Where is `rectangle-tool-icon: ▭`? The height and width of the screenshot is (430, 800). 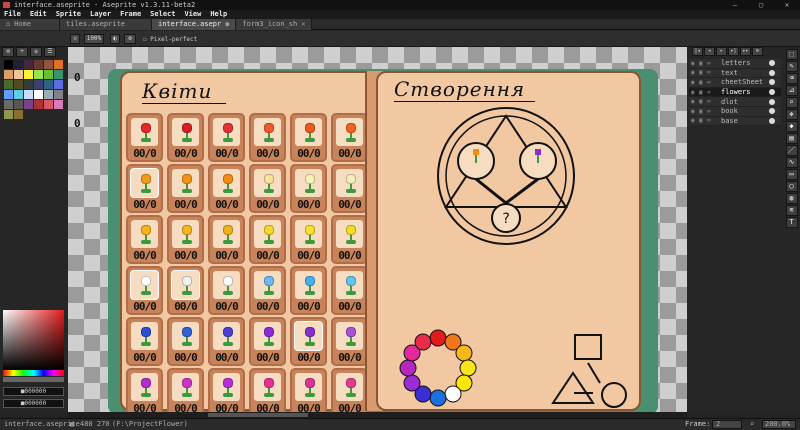 rectangle-tool-icon: ▭ is located at coordinates (791, 174).